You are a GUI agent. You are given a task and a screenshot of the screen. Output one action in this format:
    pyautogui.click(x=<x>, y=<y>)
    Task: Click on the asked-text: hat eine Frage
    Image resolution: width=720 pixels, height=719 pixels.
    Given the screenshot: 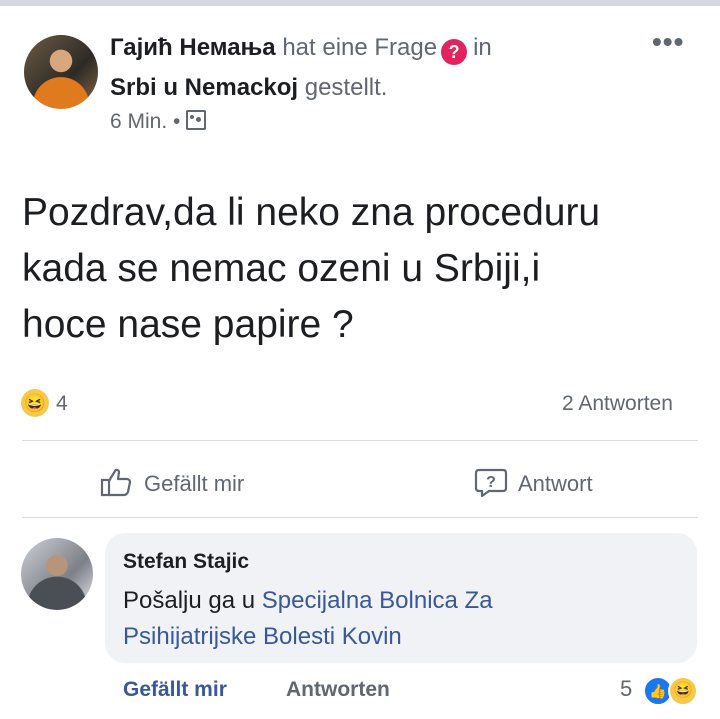 What is the action you would take?
    pyautogui.click(x=360, y=47)
    